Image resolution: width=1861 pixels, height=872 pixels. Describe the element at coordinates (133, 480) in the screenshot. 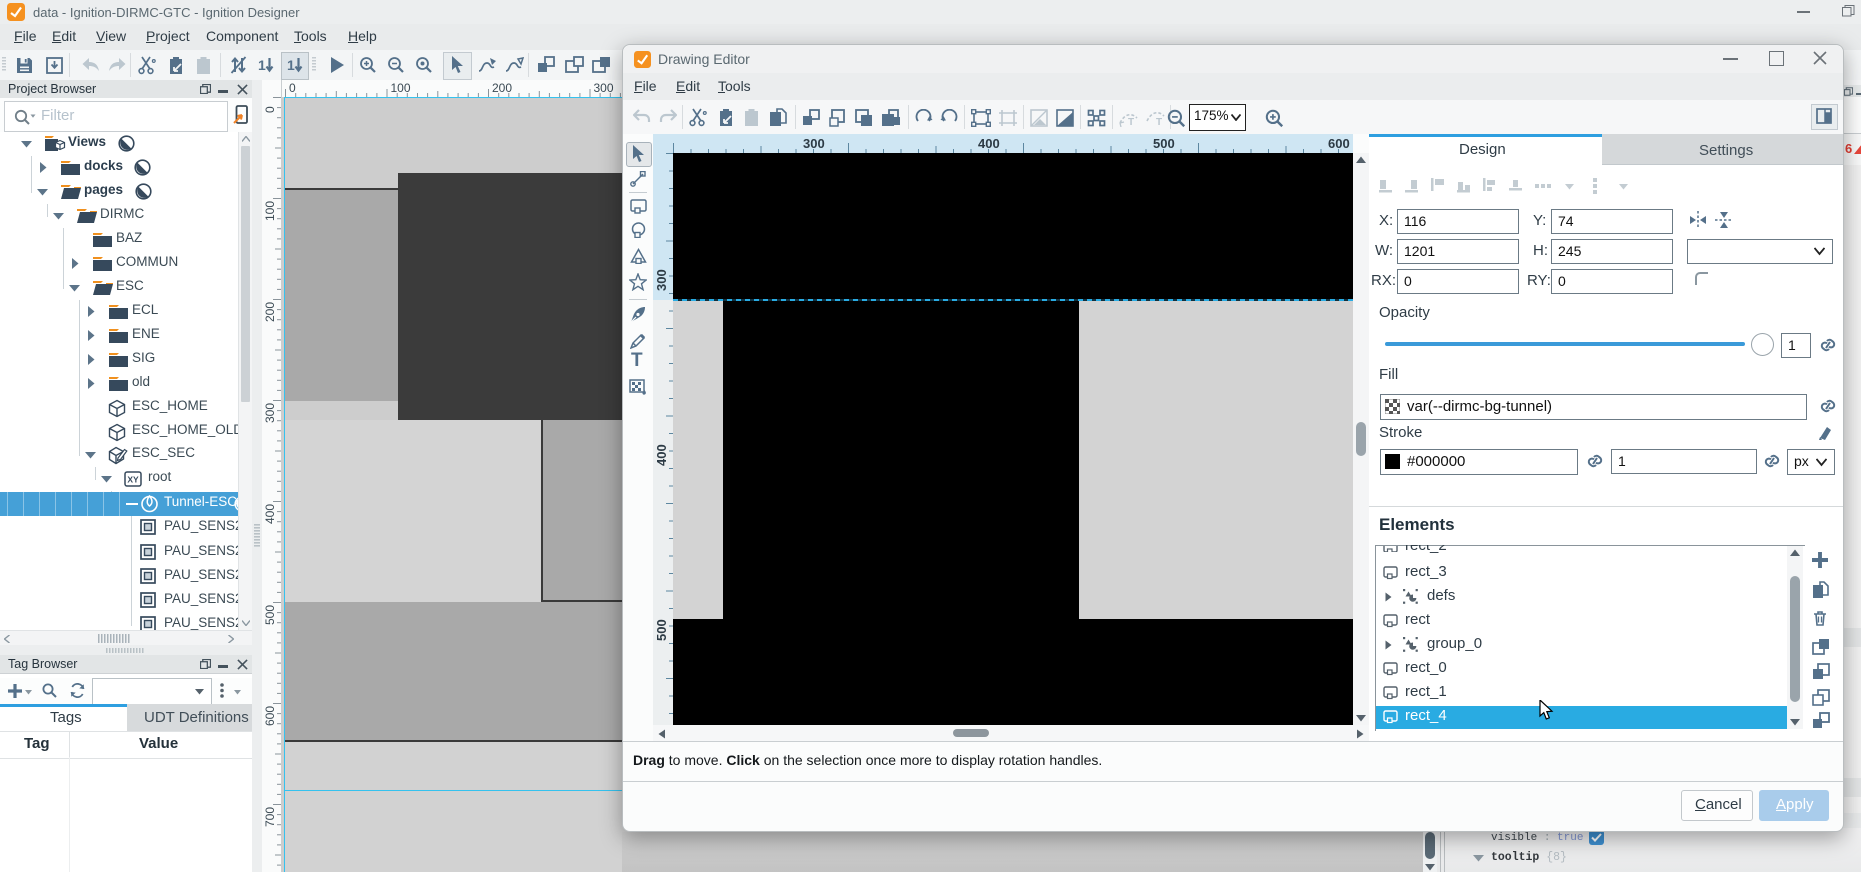

I see `svg-text: XY` at that location.